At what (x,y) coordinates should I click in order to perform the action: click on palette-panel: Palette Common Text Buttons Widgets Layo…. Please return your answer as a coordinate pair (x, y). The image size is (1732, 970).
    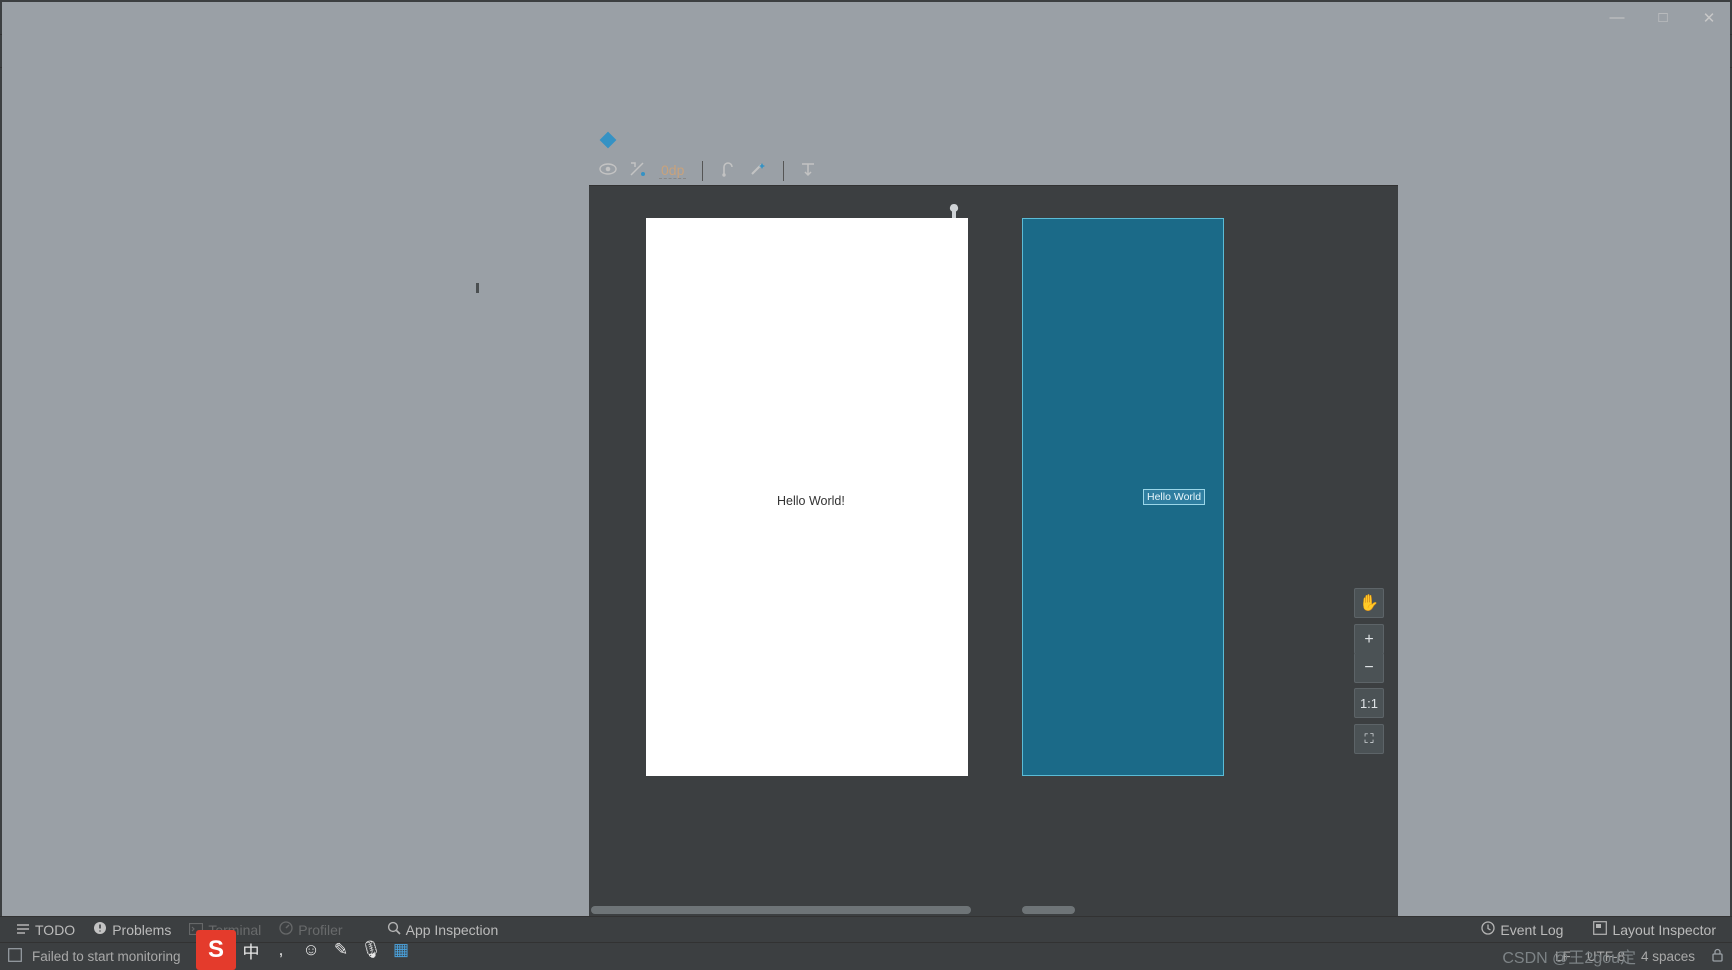
    Looking at the image, I should click on (461, 520).